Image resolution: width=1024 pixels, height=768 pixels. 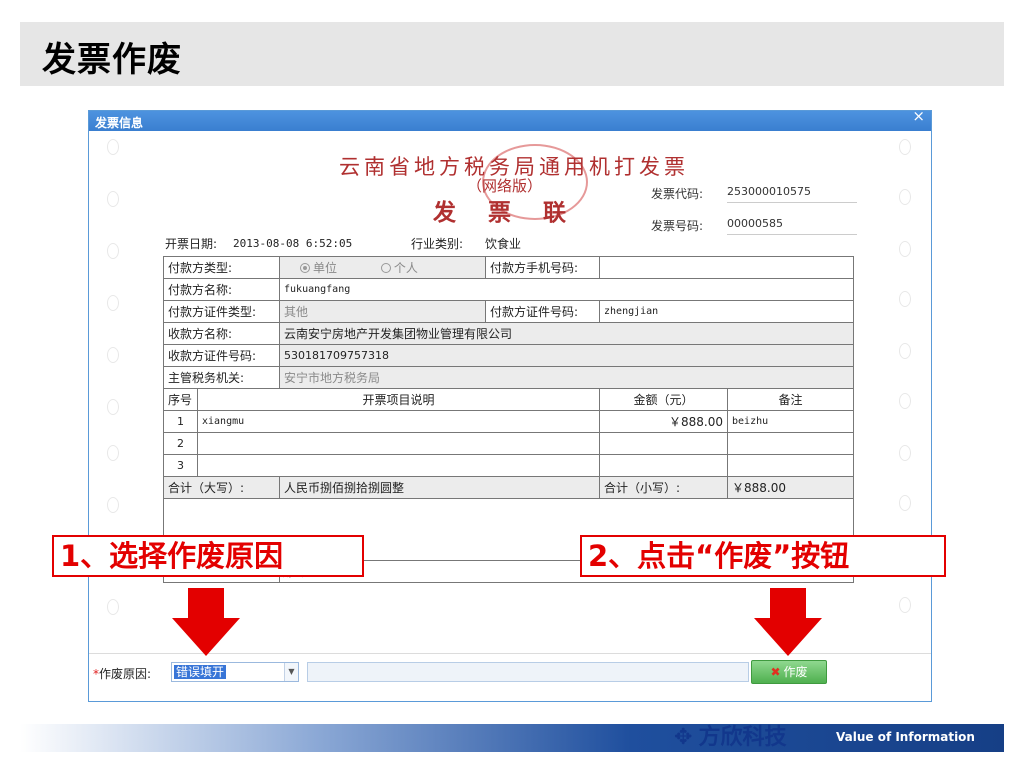 I want to click on tagline: Value of Information, so click(x=905, y=737).